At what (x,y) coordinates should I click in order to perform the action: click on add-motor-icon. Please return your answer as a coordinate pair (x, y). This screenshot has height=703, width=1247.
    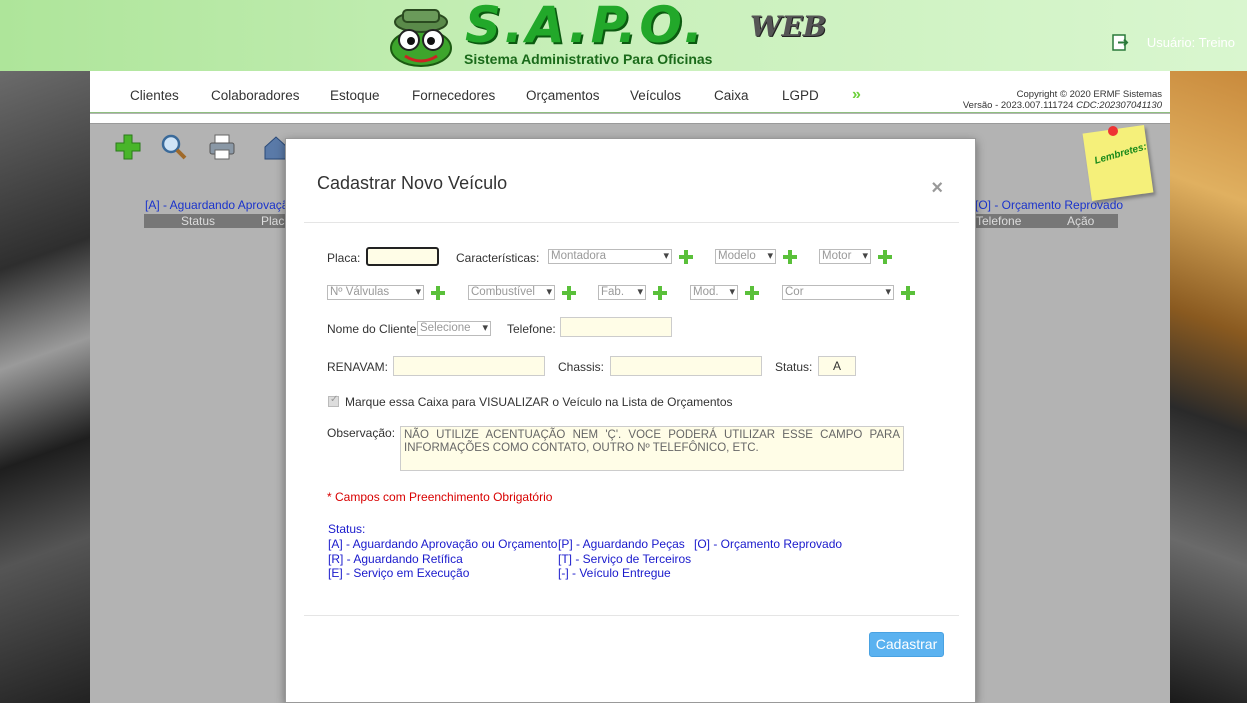
    Looking at the image, I should click on (885, 257).